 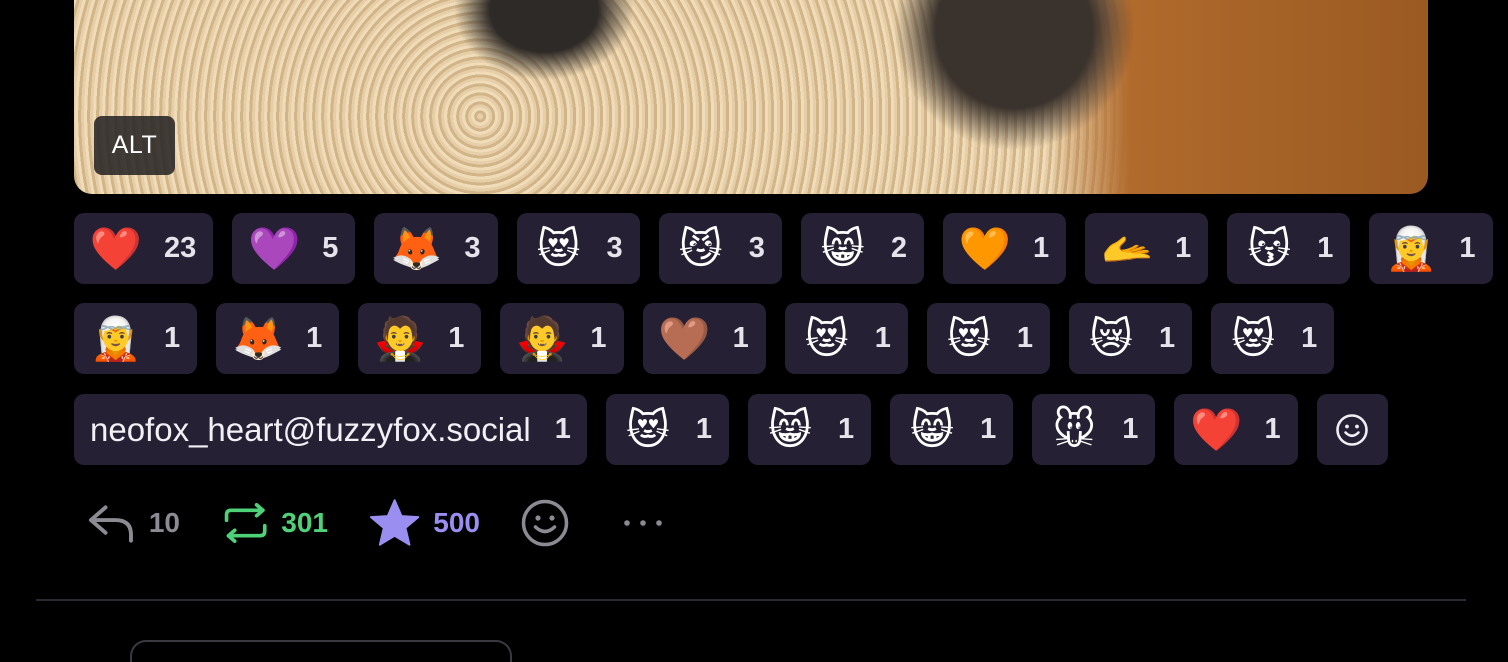 I want to click on reaction-neofox-cry: 😿 1, so click(x=1130, y=338).